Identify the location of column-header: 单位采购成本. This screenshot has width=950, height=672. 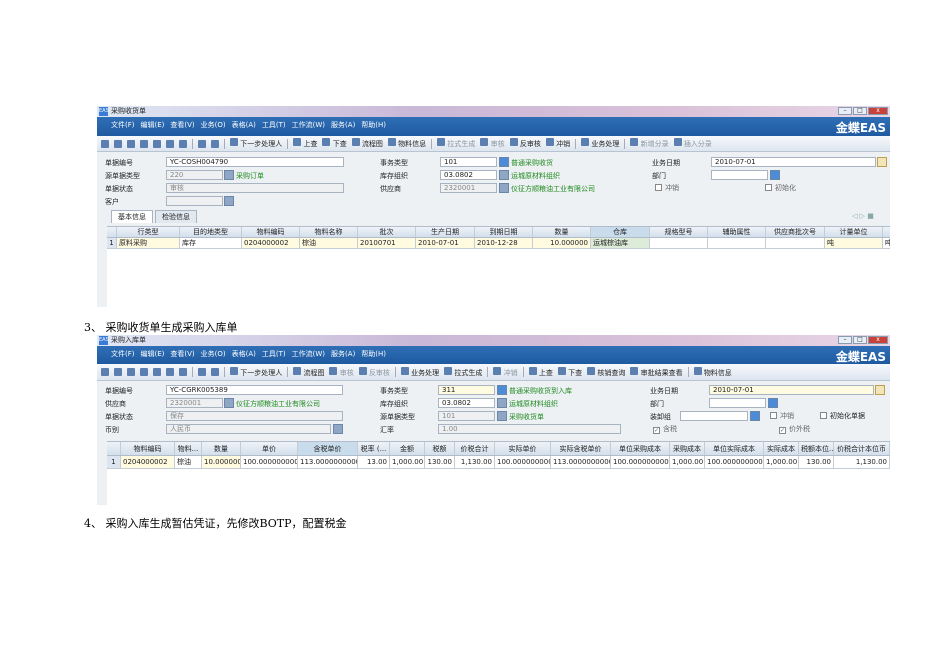
(640, 448).